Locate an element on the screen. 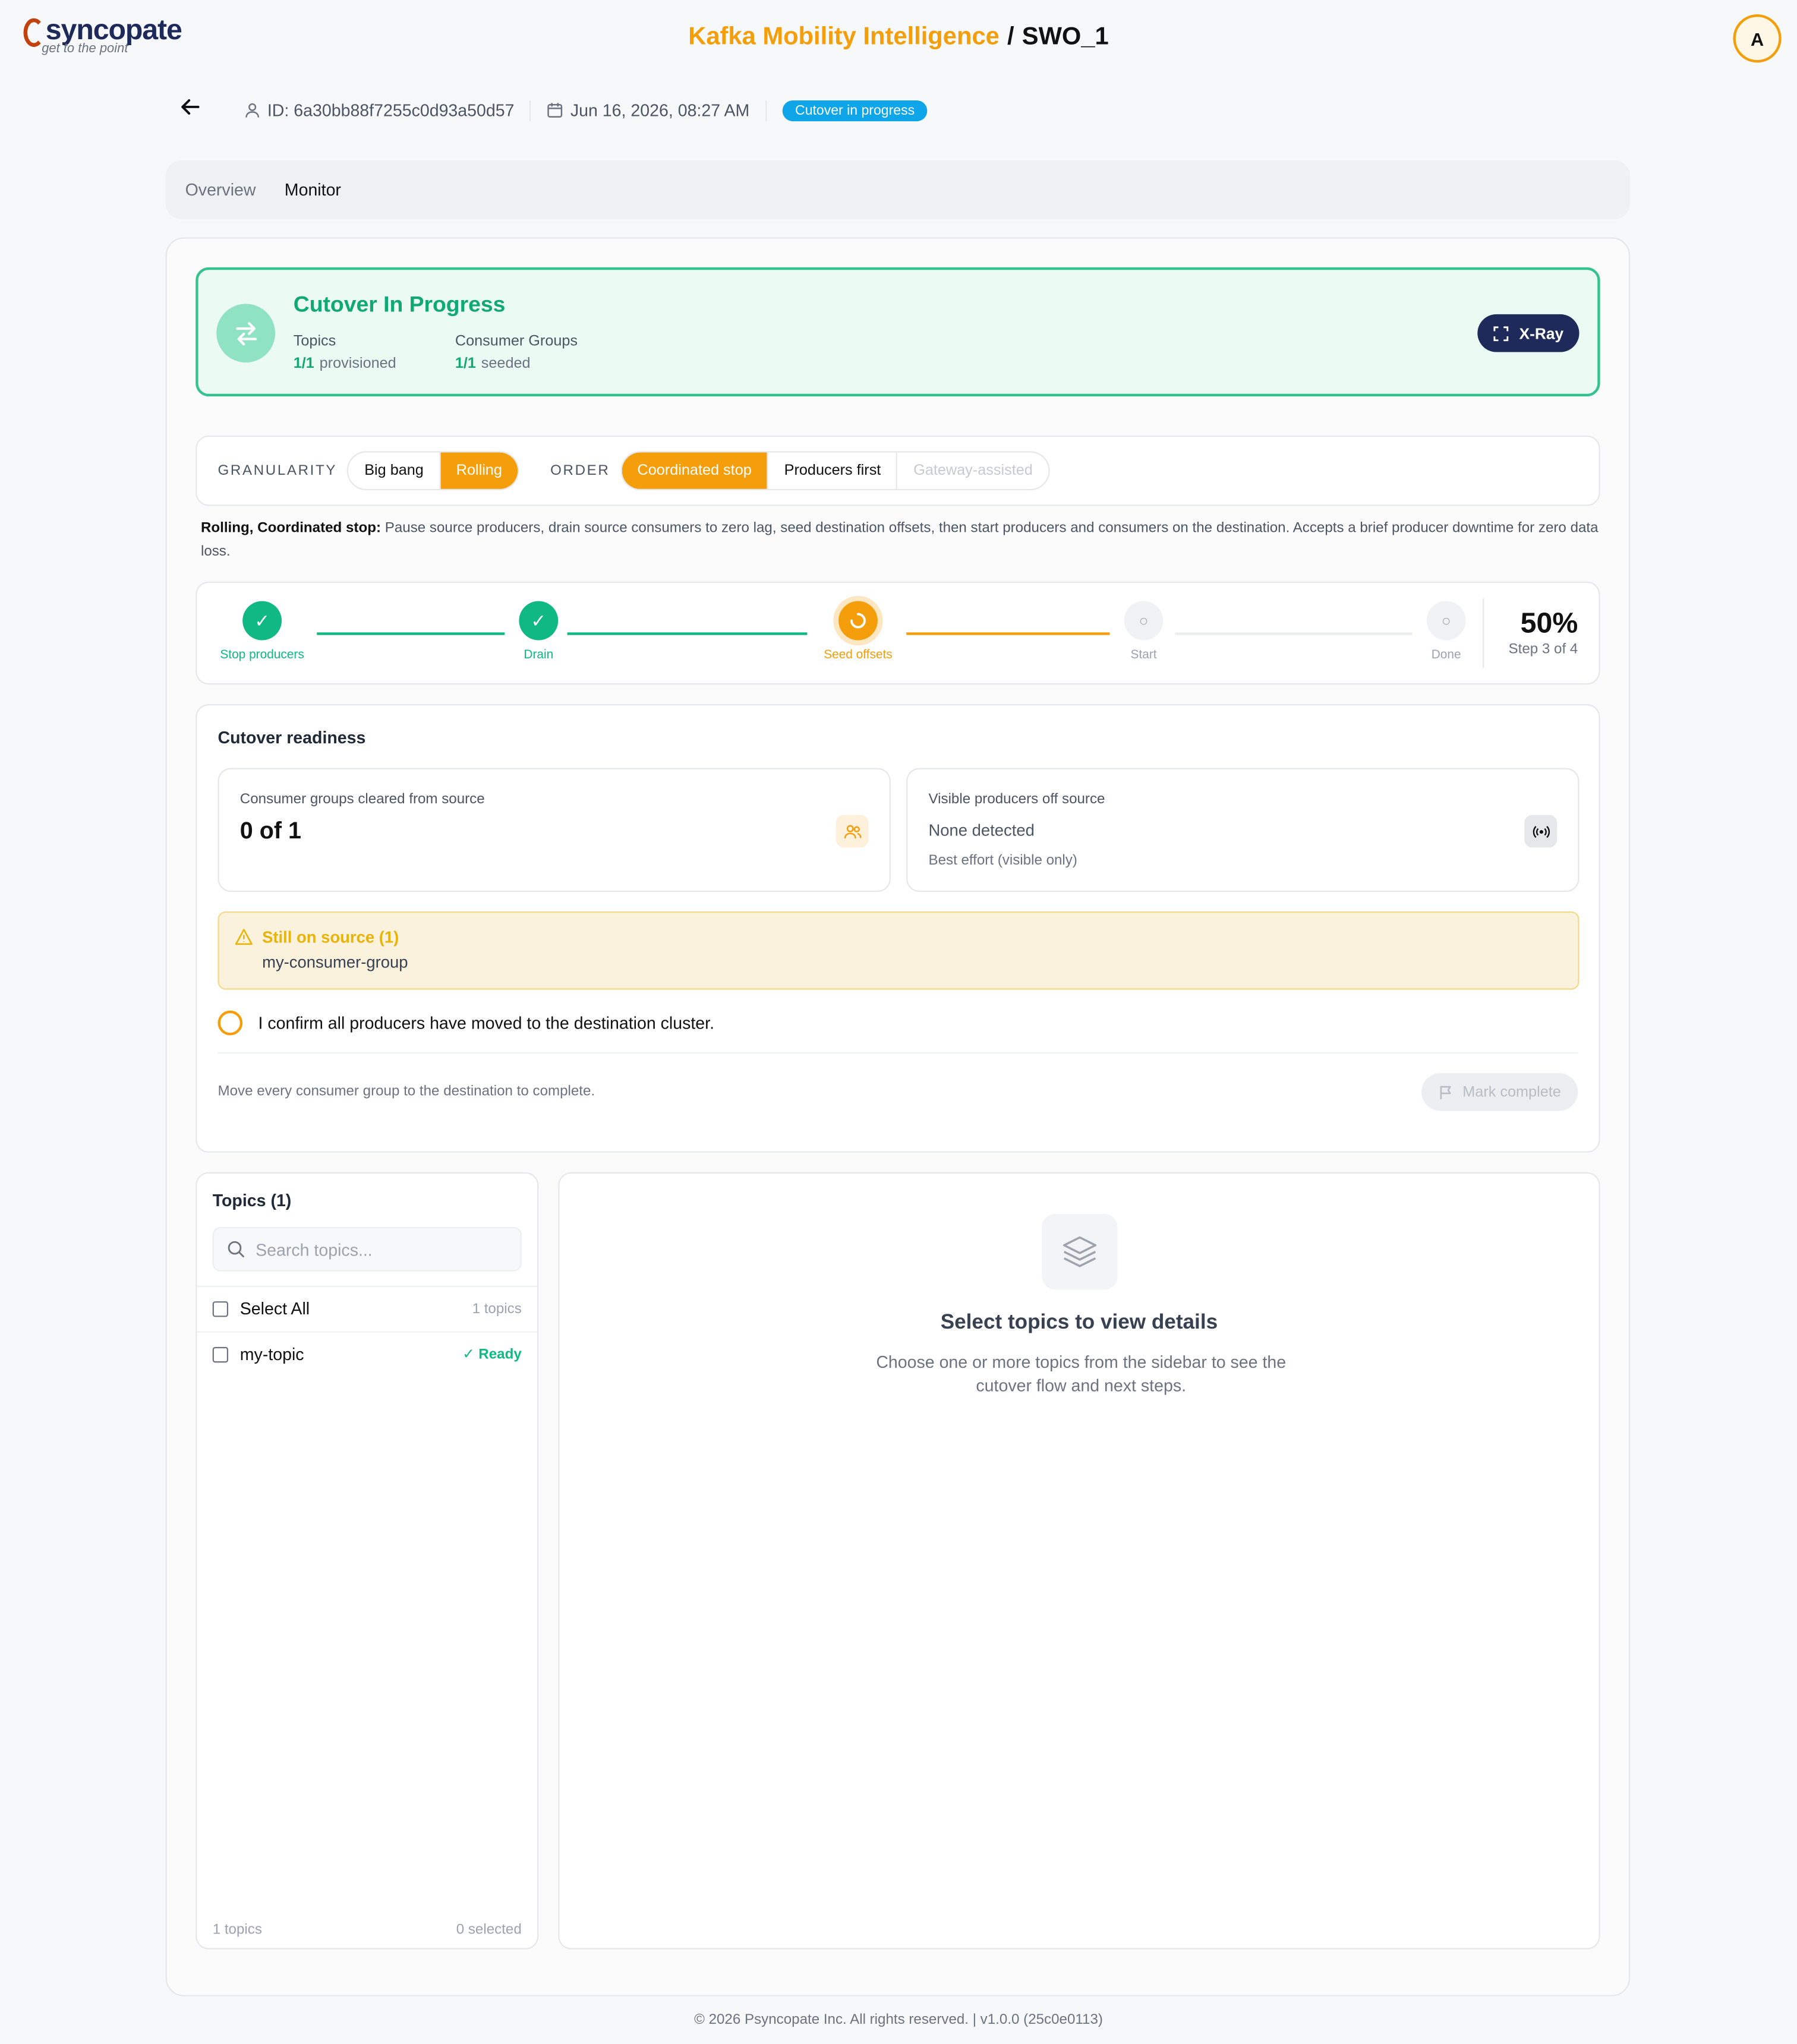  meta-date: Jun 16, 2026, 08:27 AM is located at coordinates (648, 110).